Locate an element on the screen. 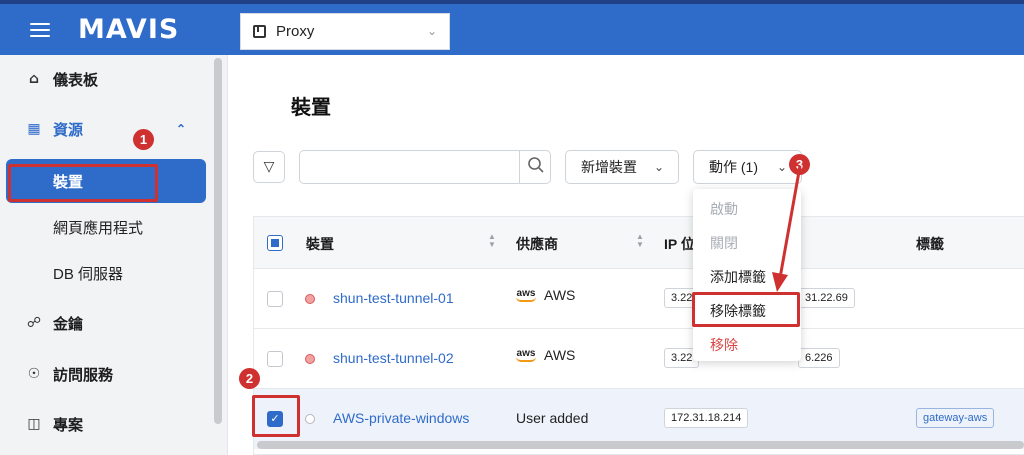 This screenshot has width=1024, height=455. menu-item-remove: 移除 is located at coordinates (724, 345).